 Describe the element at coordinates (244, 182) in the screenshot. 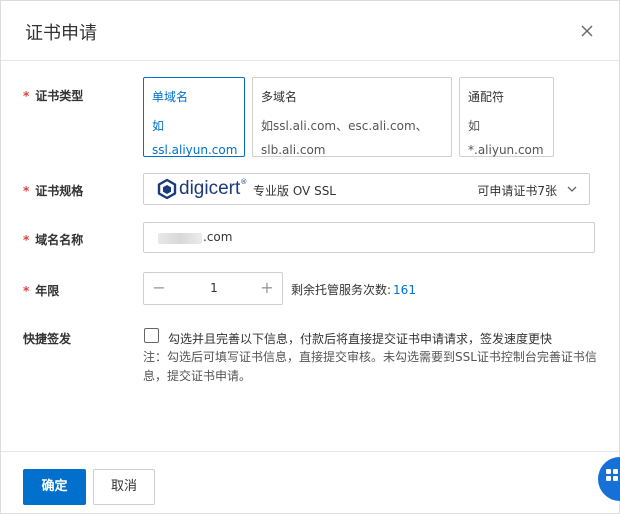

I see `brand-mark: ®` at that location.